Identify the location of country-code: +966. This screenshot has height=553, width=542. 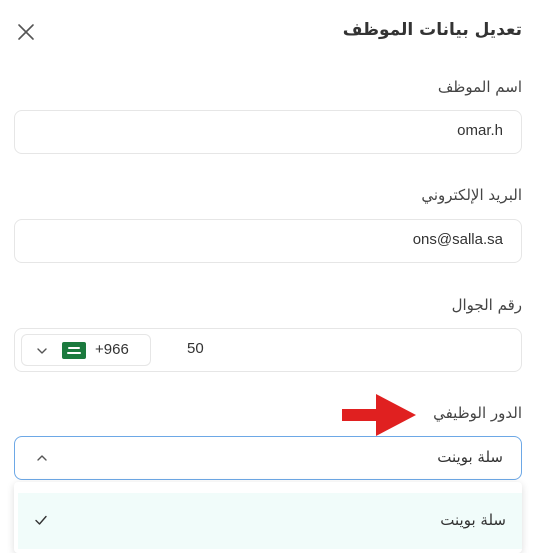
(112, 349).